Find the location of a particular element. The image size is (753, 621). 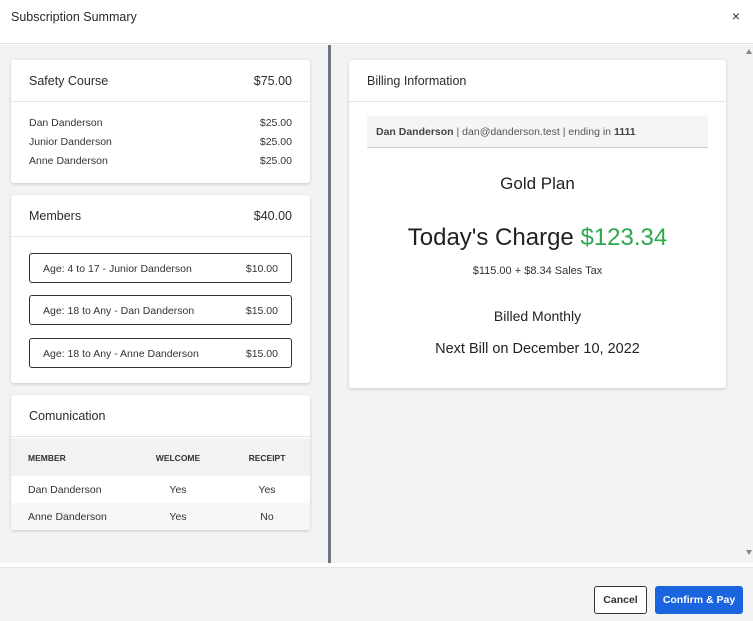

list-item: Dan Danderson $25.00 is located at coordinates (160, 122).